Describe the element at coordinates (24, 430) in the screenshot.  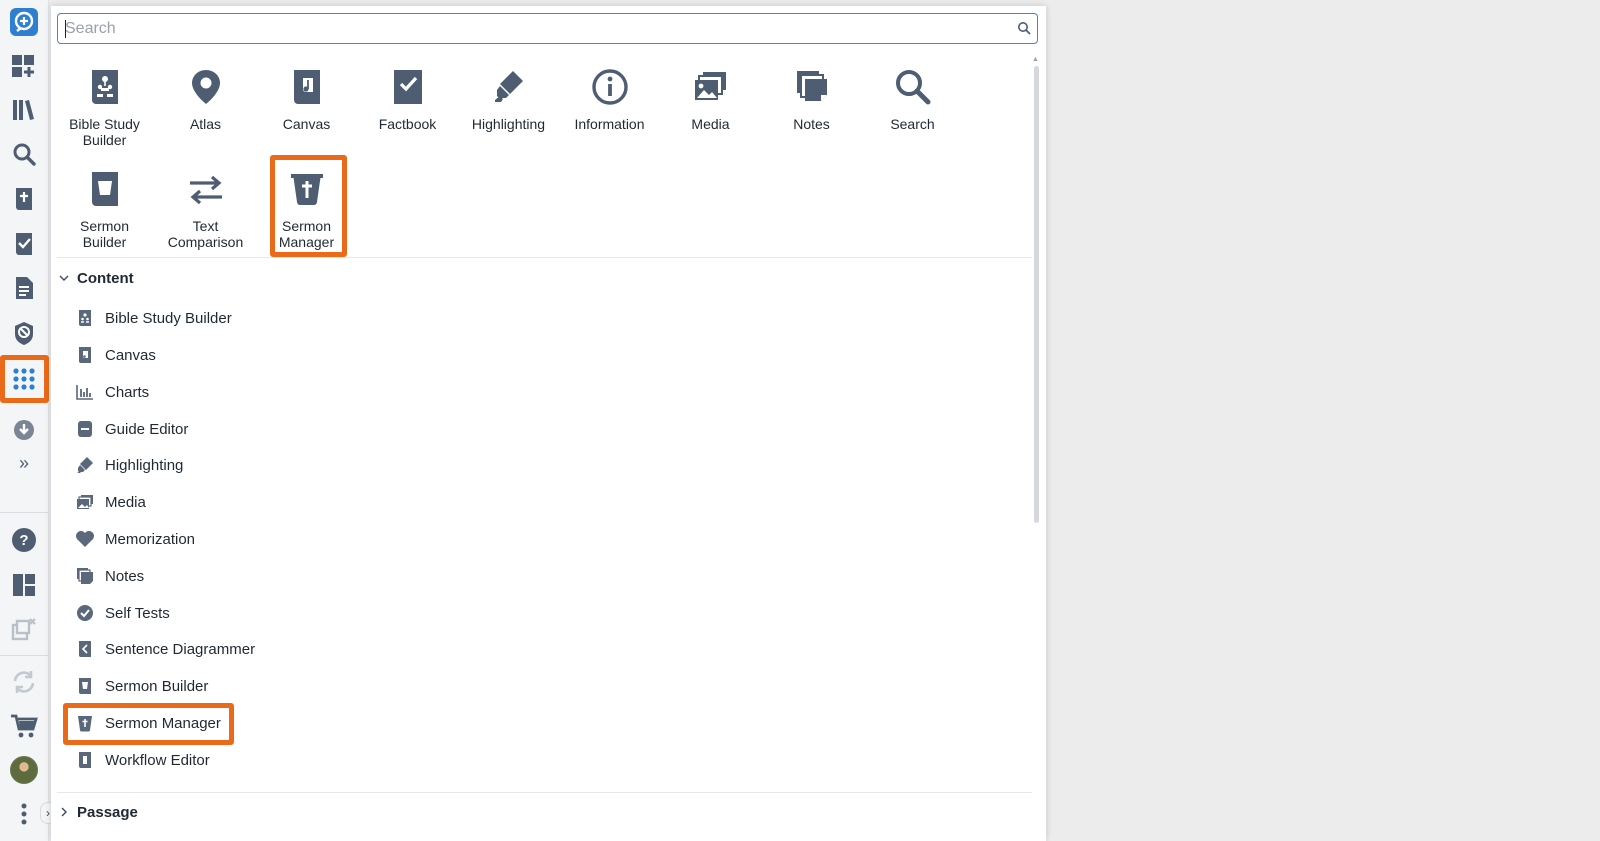
I see `download-icon` at that location.